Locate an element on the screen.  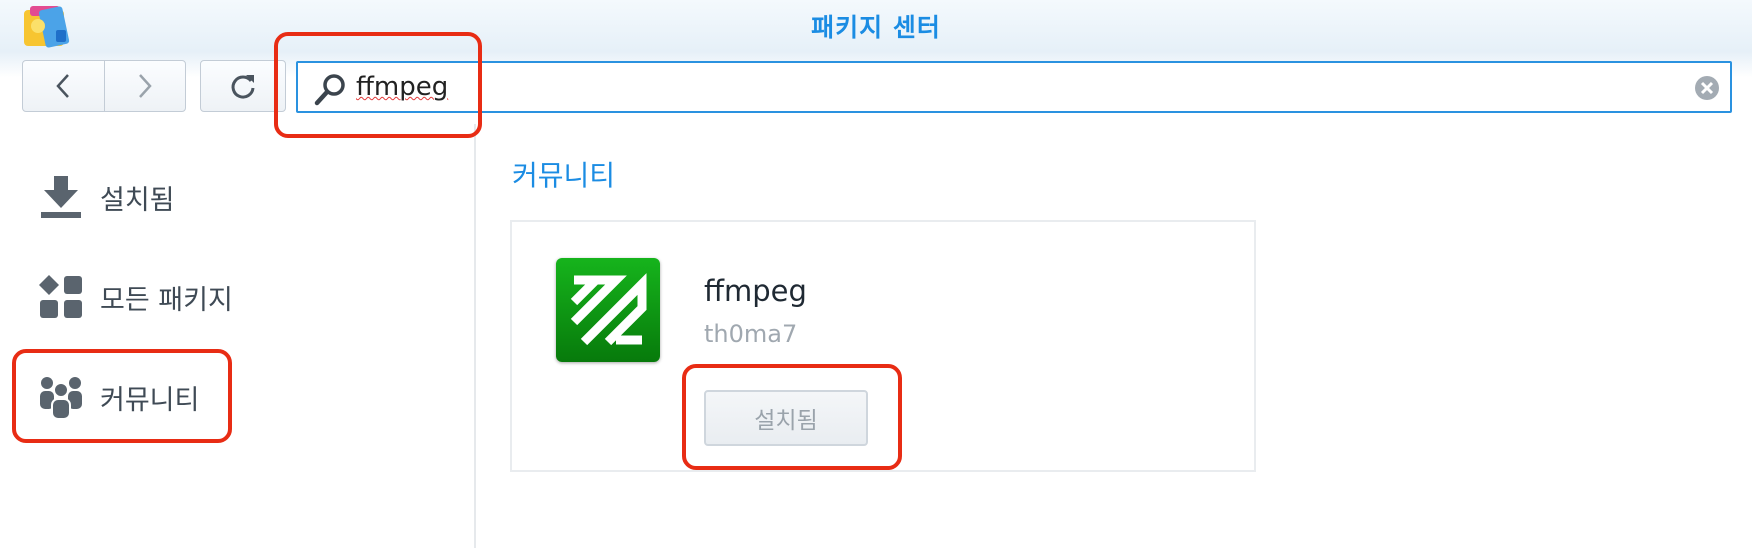
title-bar: 패키지 센터 is located at coordinates (876, 26).